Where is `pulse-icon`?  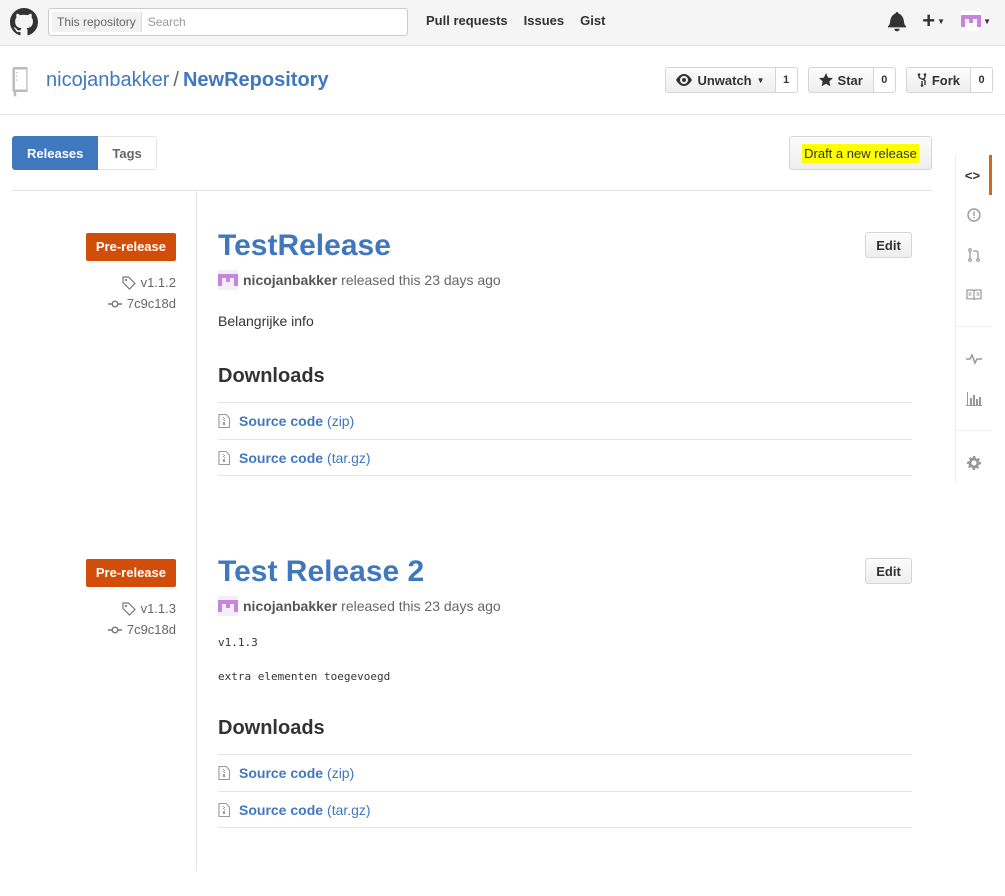
pulse-icon is located at coordinates (974, 359).